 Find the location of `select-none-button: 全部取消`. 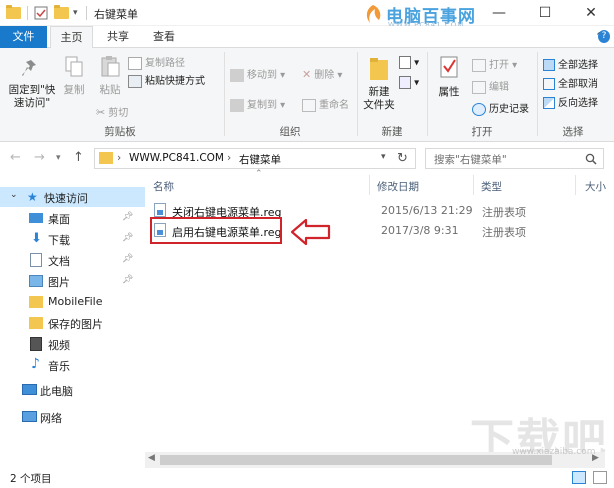

select-none-button: 全部取消 is located at coordinates (570, 82).